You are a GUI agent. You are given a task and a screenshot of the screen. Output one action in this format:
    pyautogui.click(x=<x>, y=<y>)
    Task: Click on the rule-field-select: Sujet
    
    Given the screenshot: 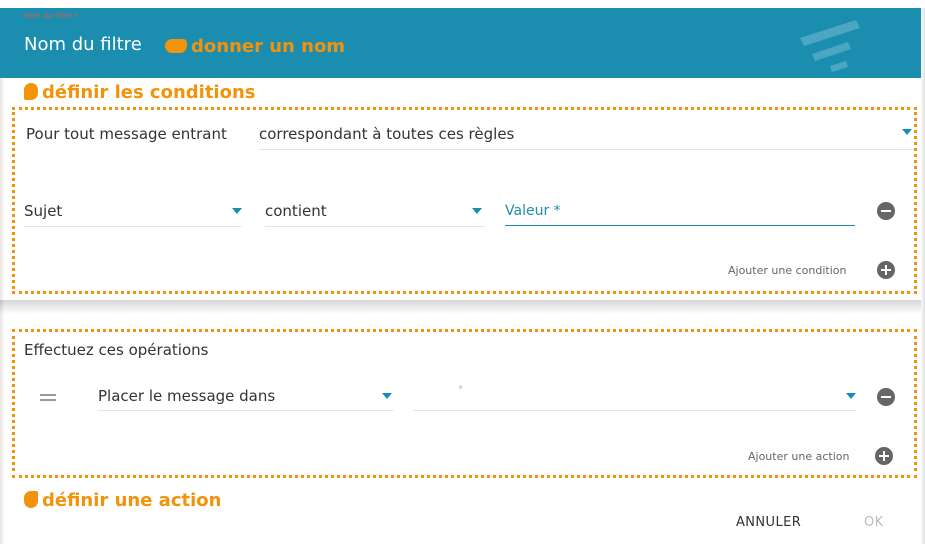 What is the action you would take?
    pyautogui.click(x=43, y=211)
    